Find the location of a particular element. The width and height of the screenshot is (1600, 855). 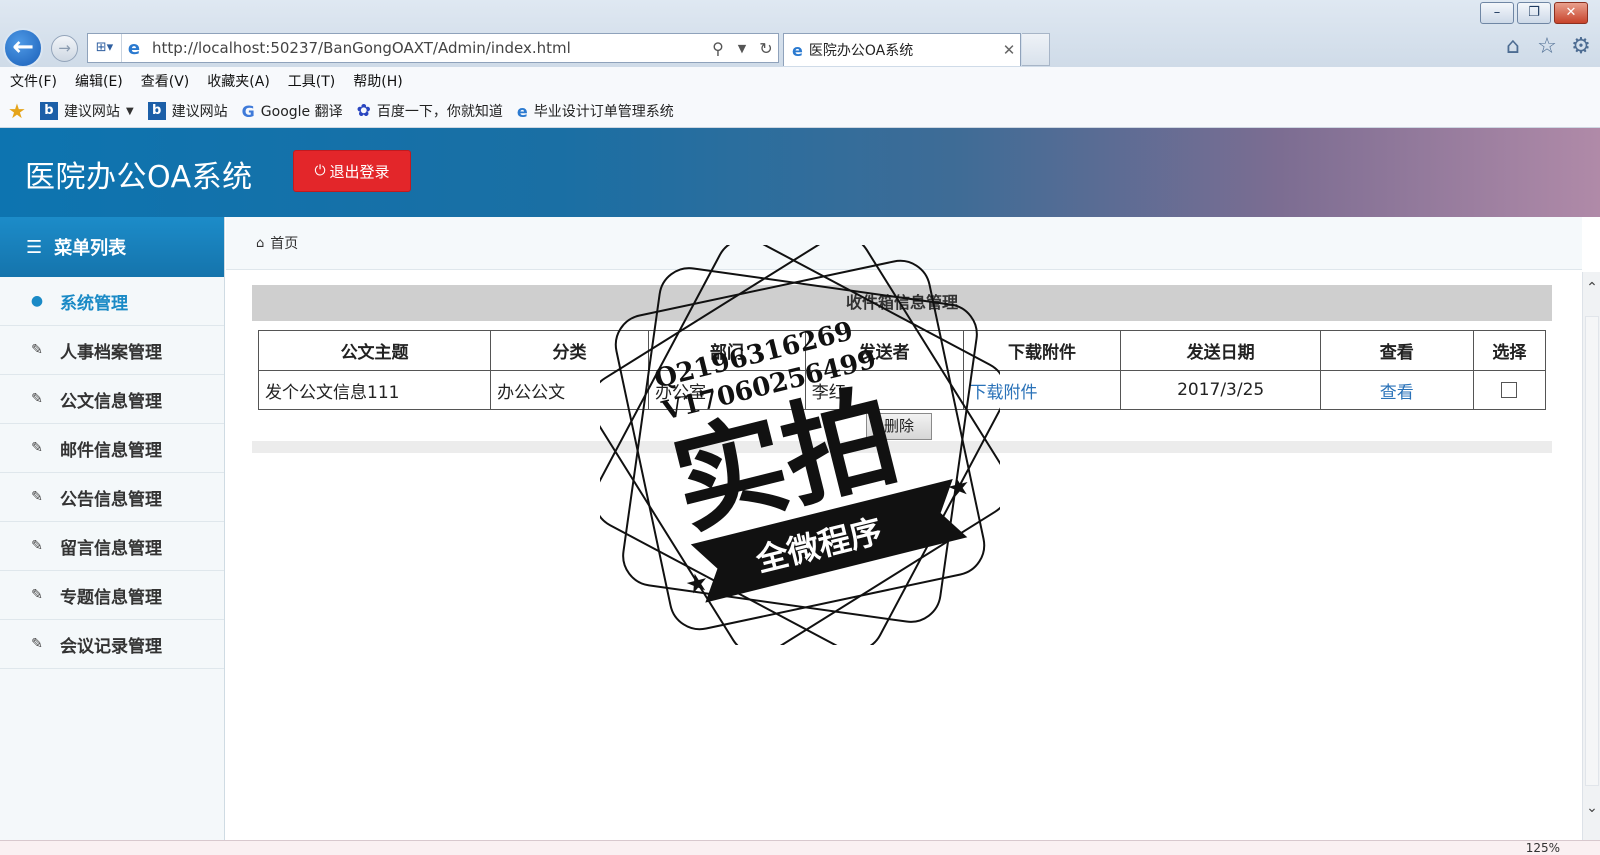

search-icon: ⚲ is located at coordinates (718, 48).